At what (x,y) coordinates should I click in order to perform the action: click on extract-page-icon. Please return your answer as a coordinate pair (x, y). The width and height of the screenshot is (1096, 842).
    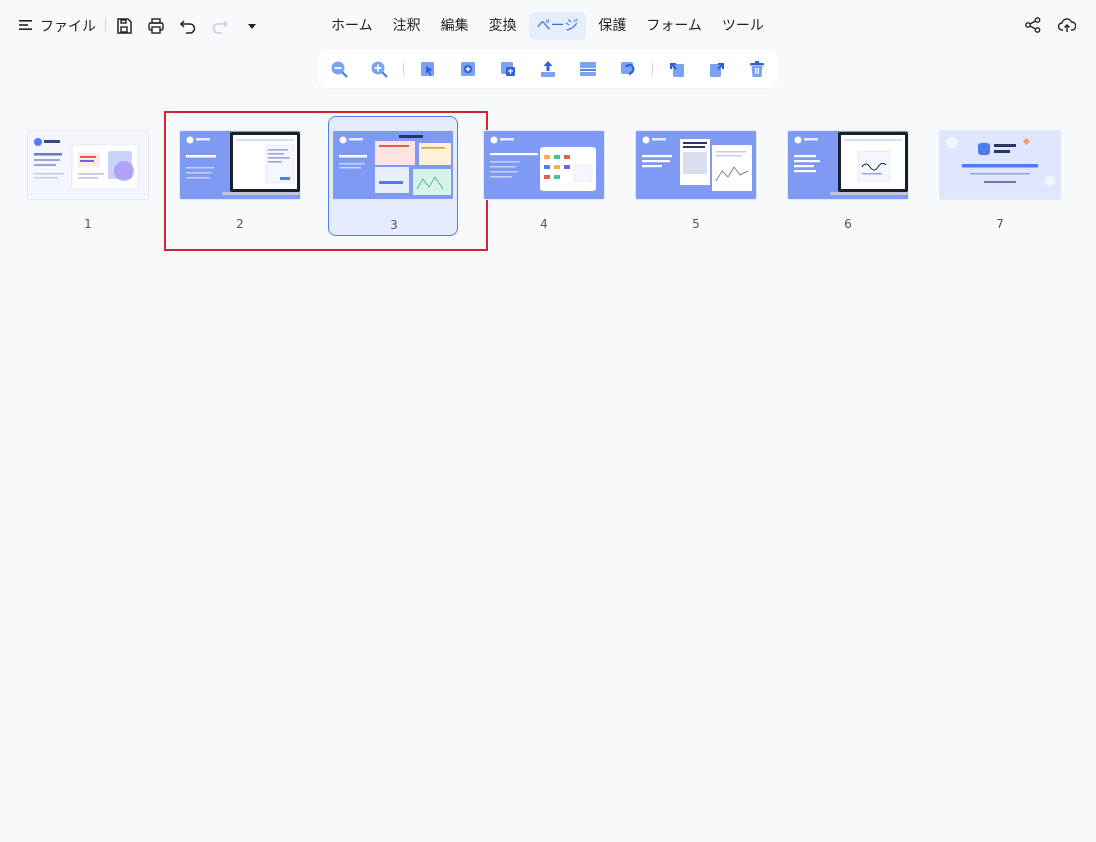
    Looking at the image, I should click on (548, 69).